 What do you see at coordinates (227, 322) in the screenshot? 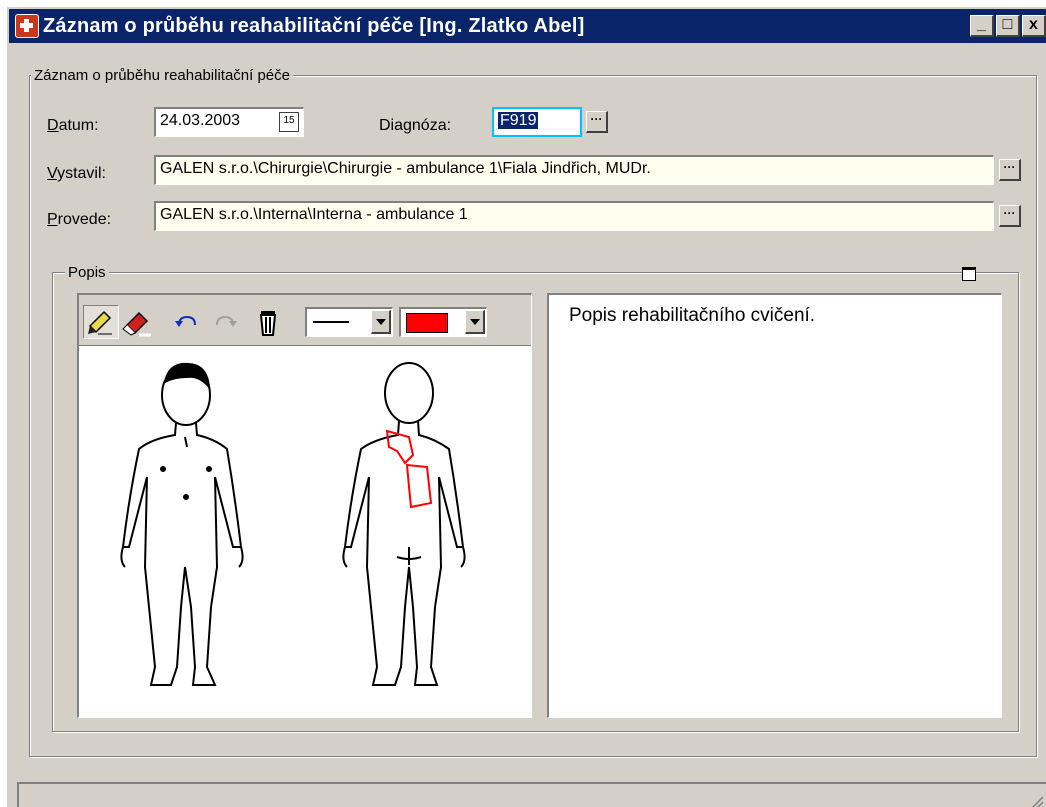
I see `redo-icon` at bounding box center [227, 322].